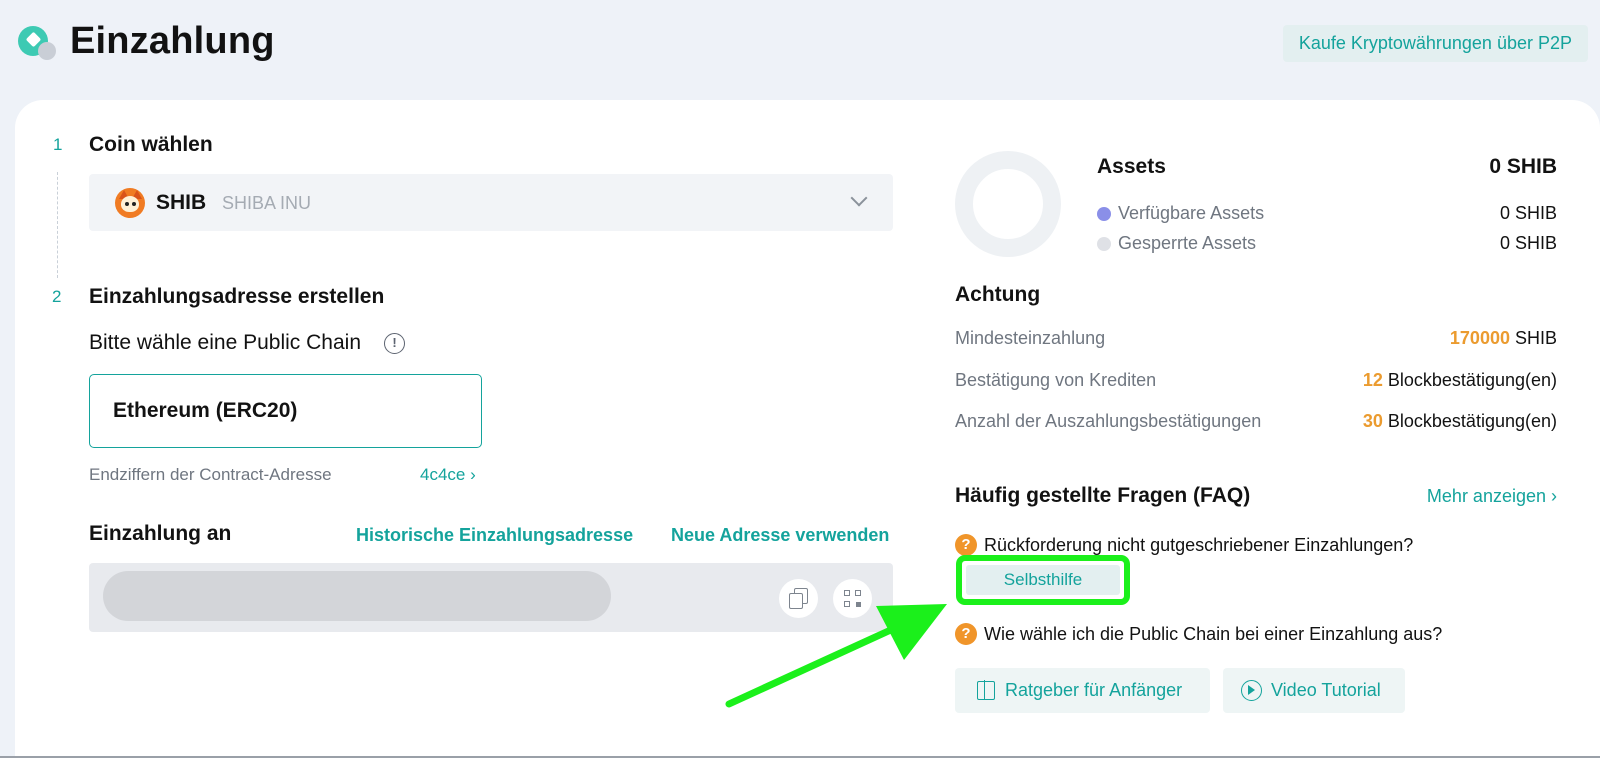 Image resolution: width=1600 pixels, height=758 pixels. What do you see at coordinates (237, 296) in the screenshot?
I see `step-title-create-address: Einzahlungsadresse erstellen` at bounding box center [237, 296].